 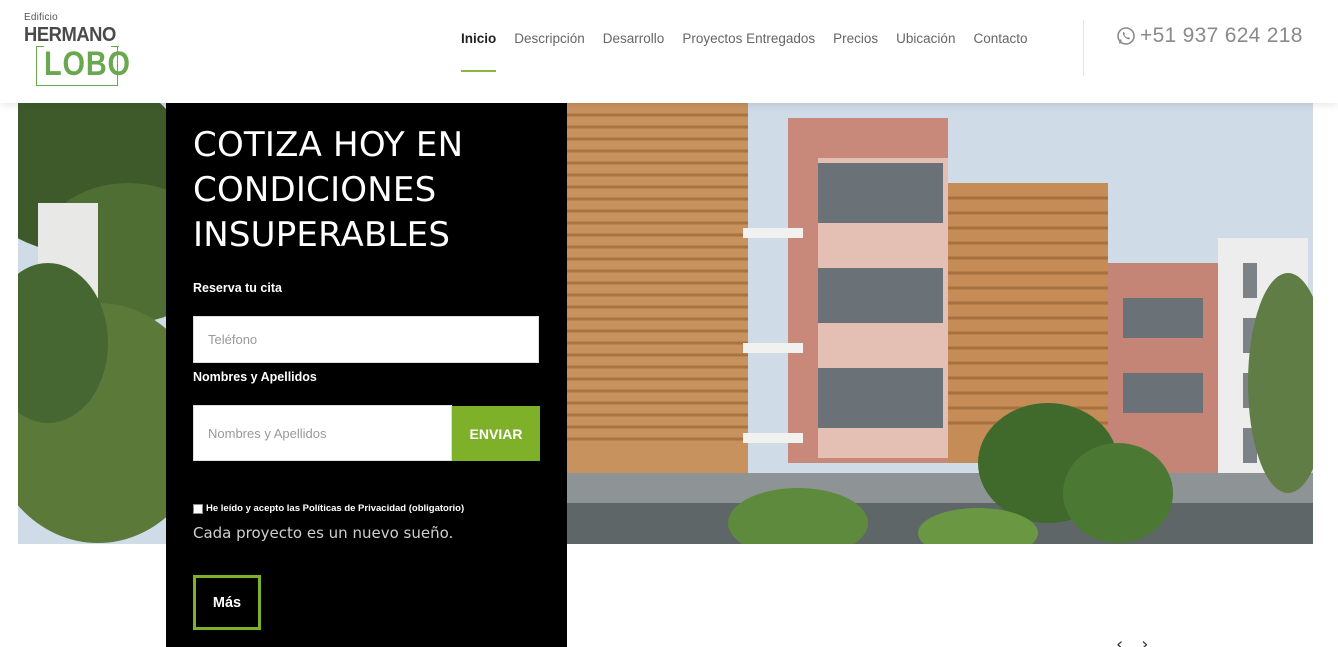 I want to click on logo: Edificio HERMANO LOBO, so click(x=77, y=51).